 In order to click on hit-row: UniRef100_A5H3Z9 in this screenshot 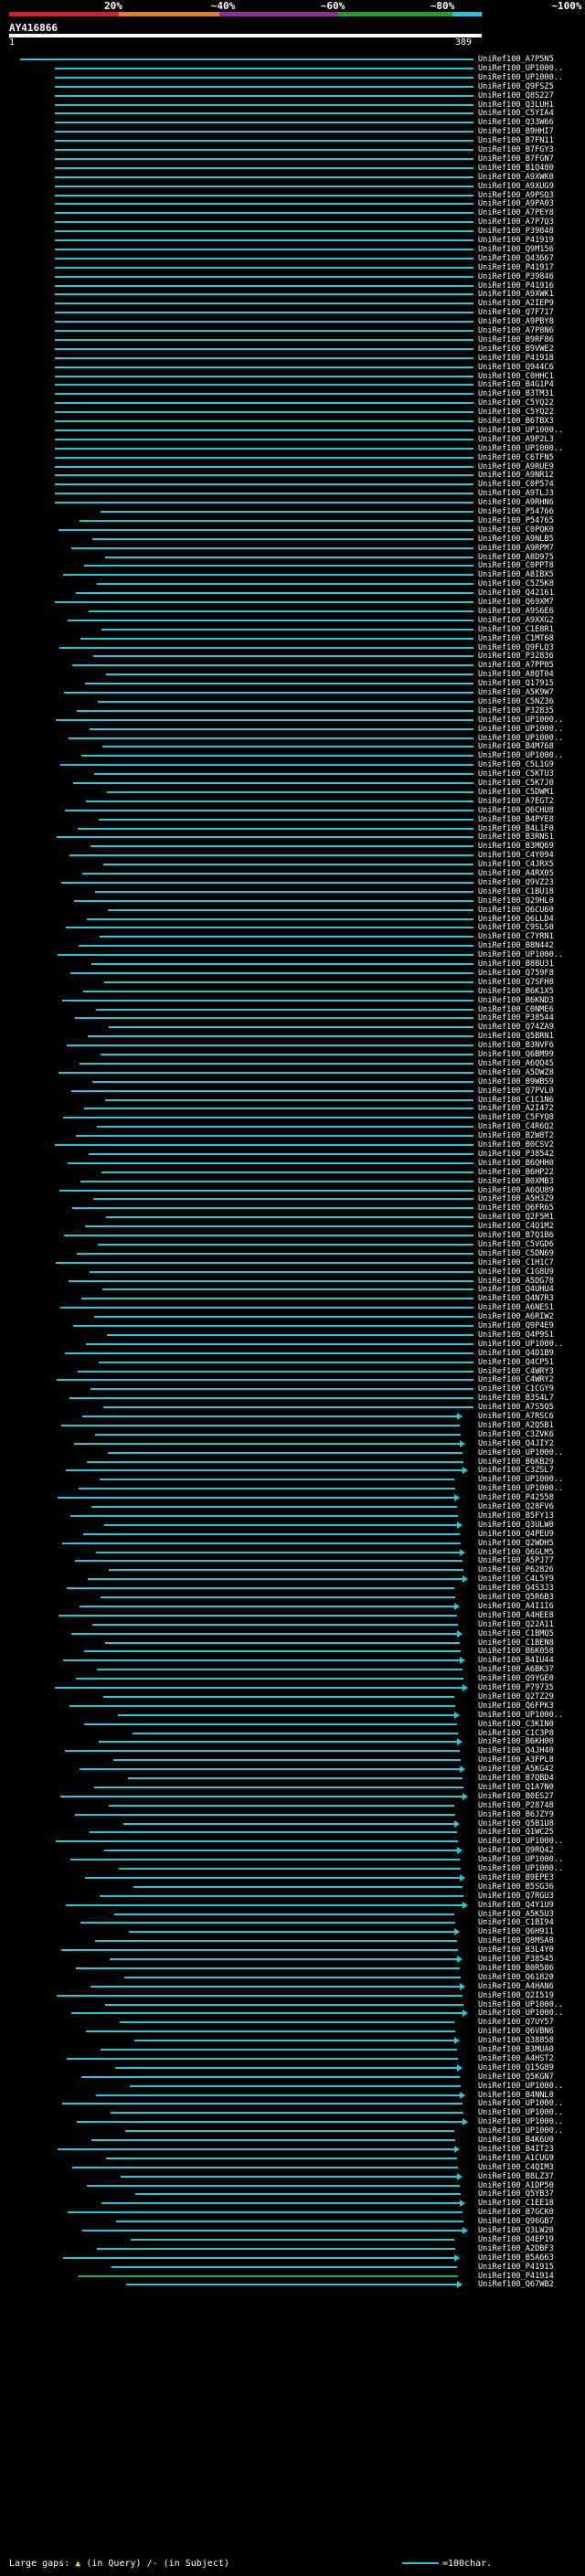, I will do `click(293, 1198)`.